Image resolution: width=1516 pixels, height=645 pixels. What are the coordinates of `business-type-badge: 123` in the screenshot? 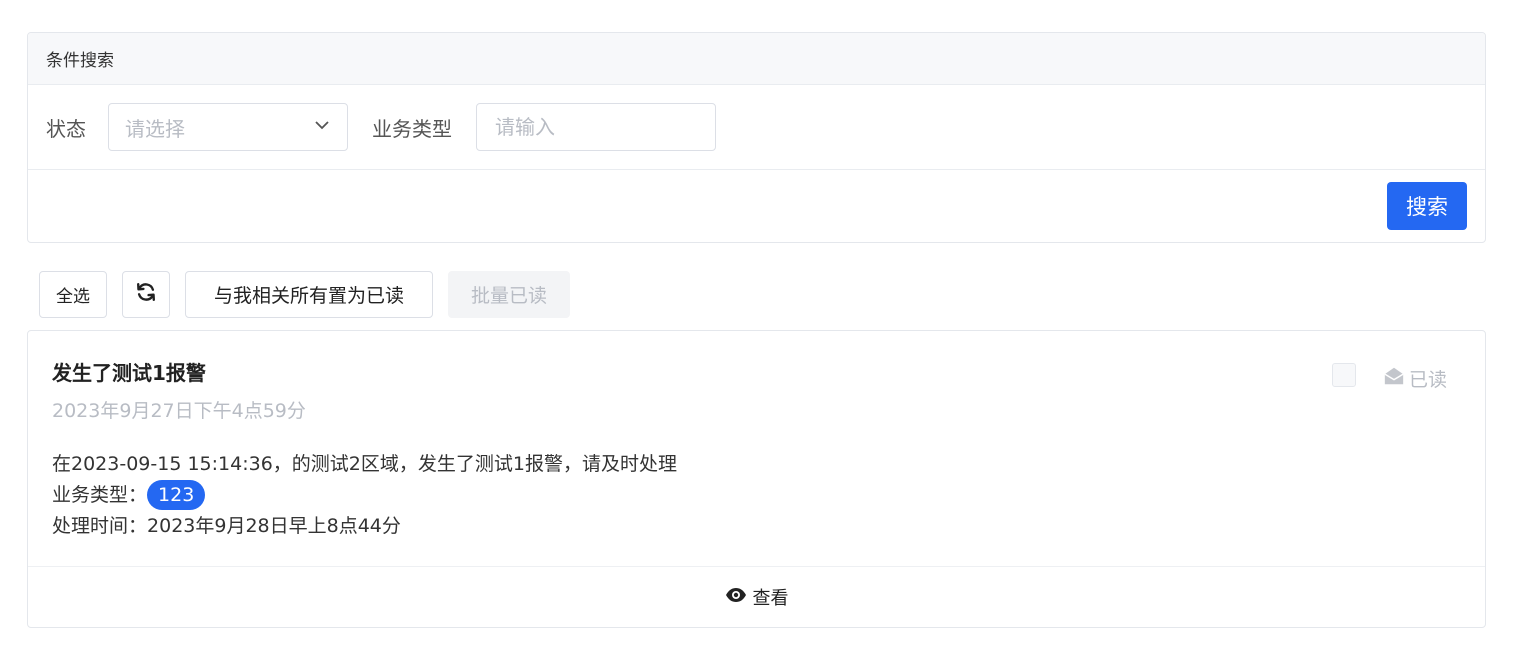 It's located at (176, 495).